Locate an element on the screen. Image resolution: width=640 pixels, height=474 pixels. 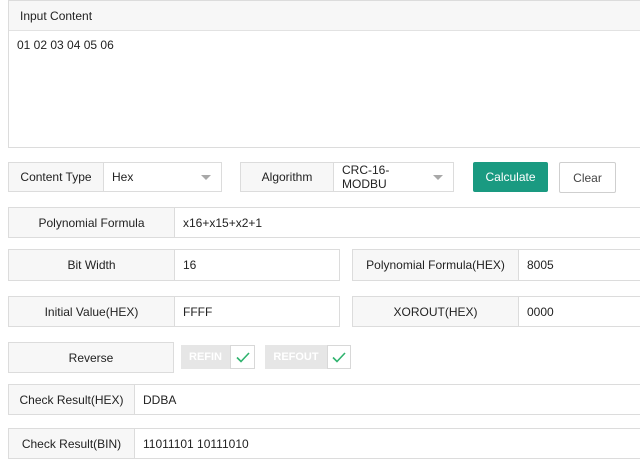
polynomial-formula-label-text: Polynomial Formula is located at coordinates (91, 222).